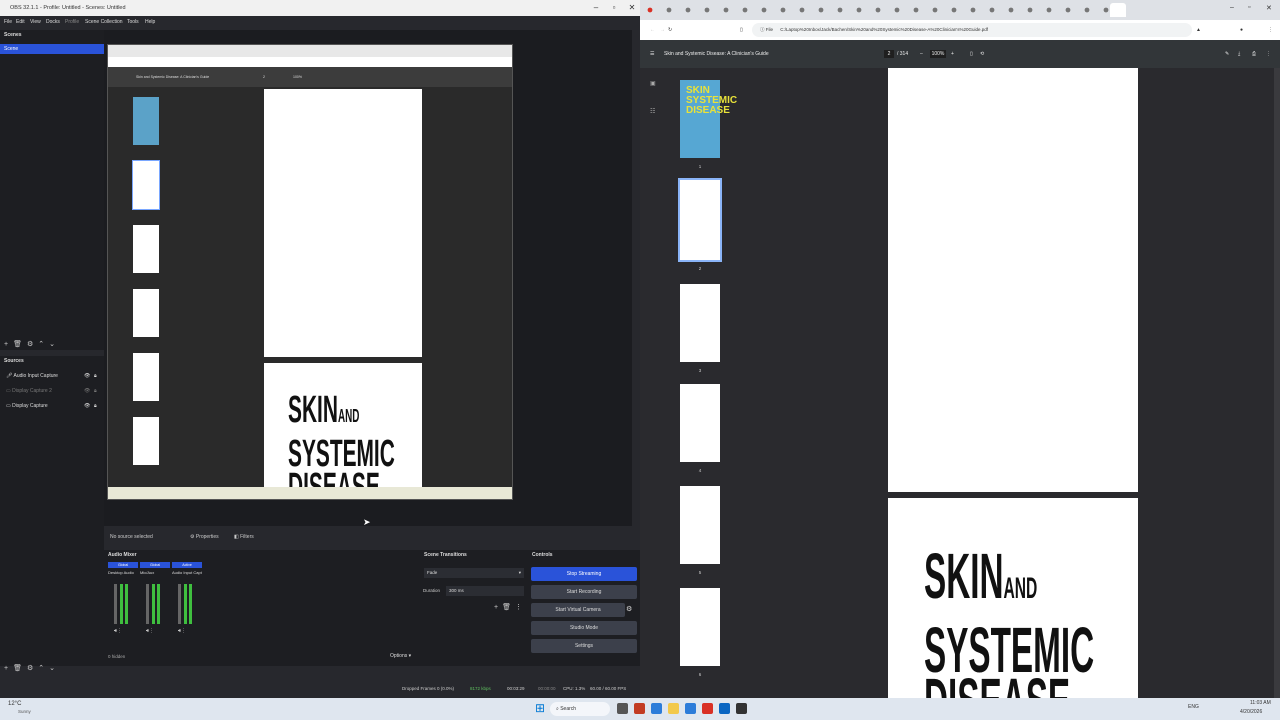 The height and width of the screenshot is (720, 1280). I want to click on menu-icon: ⋮, so click(1270, 30).